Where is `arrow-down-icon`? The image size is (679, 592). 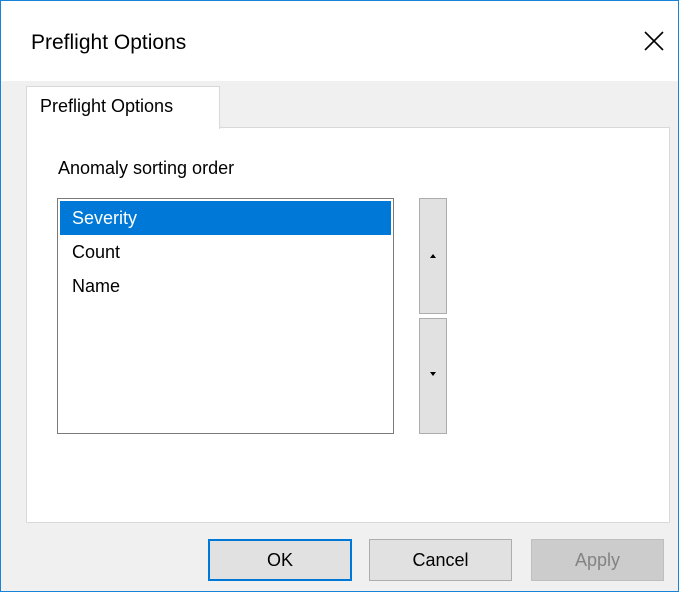
arrow-down-icon is located at coordinates (433, 374).